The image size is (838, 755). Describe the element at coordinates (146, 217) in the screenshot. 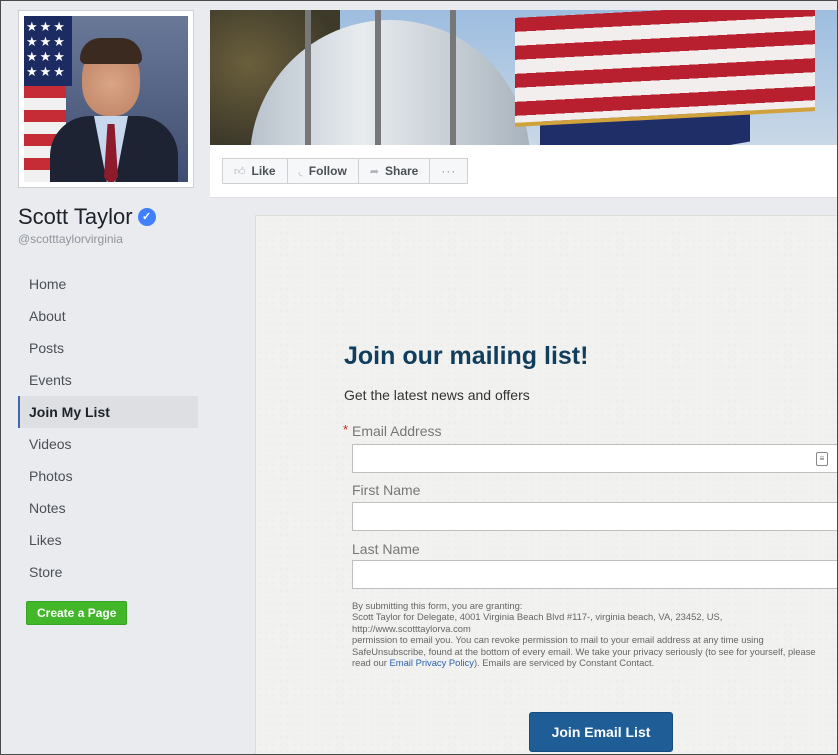

I see `verified-badge-icon: ✓` at that location.